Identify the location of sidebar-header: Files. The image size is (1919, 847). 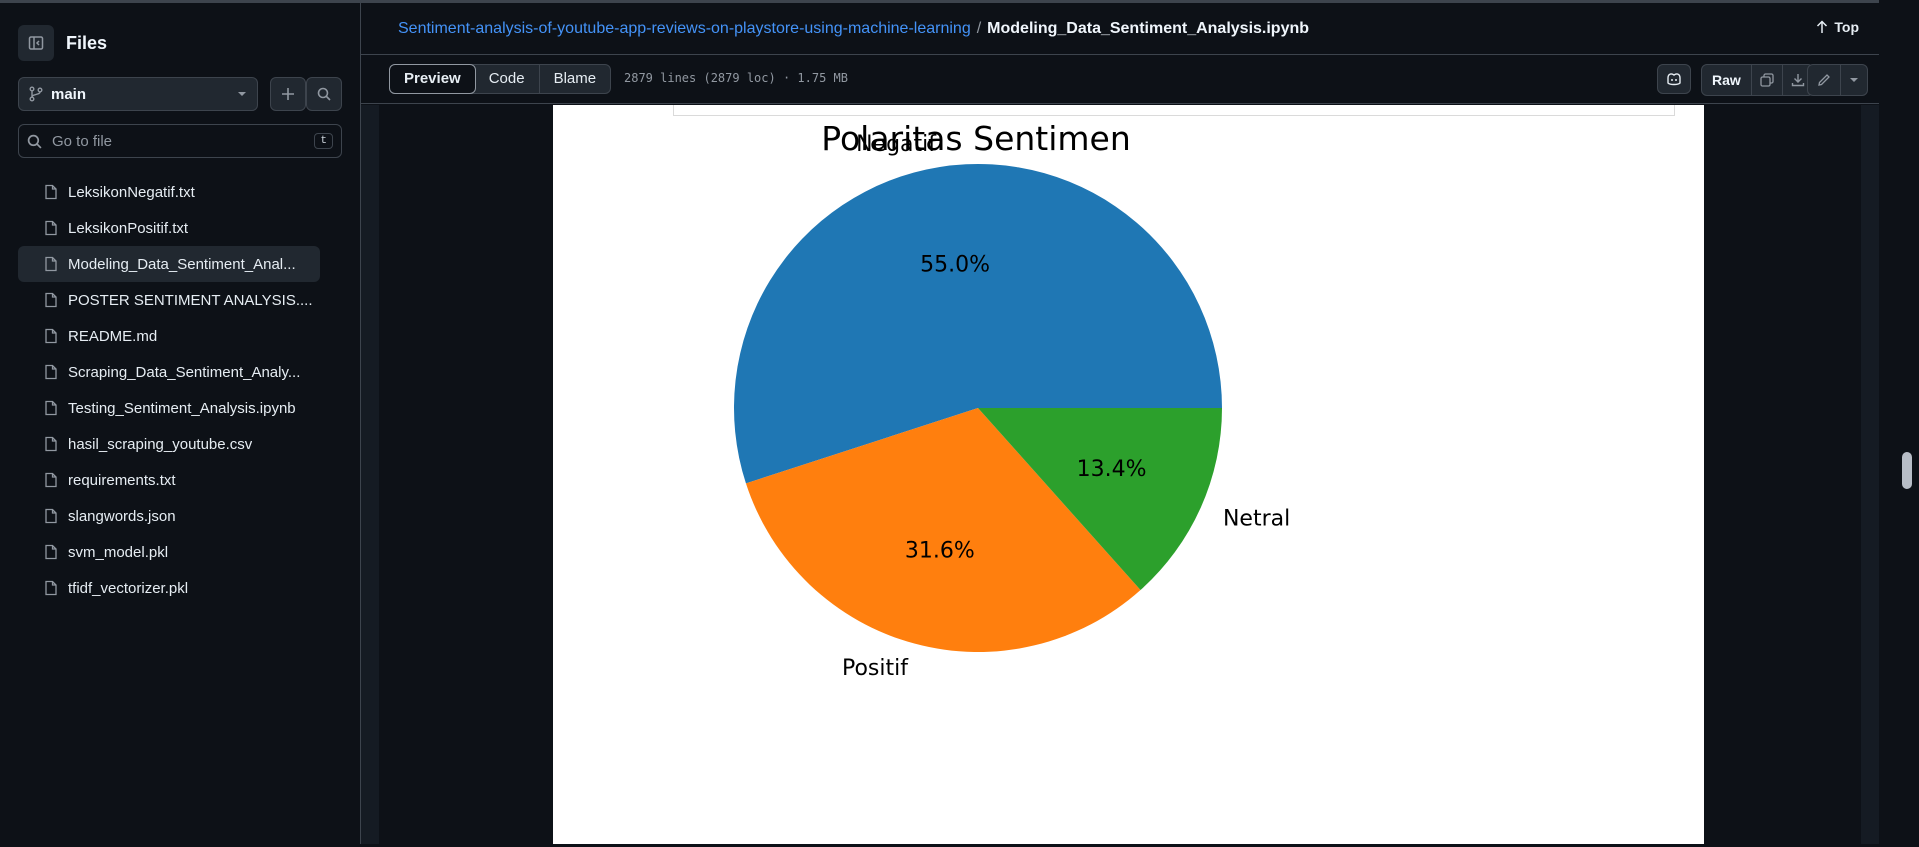
(62, 43).